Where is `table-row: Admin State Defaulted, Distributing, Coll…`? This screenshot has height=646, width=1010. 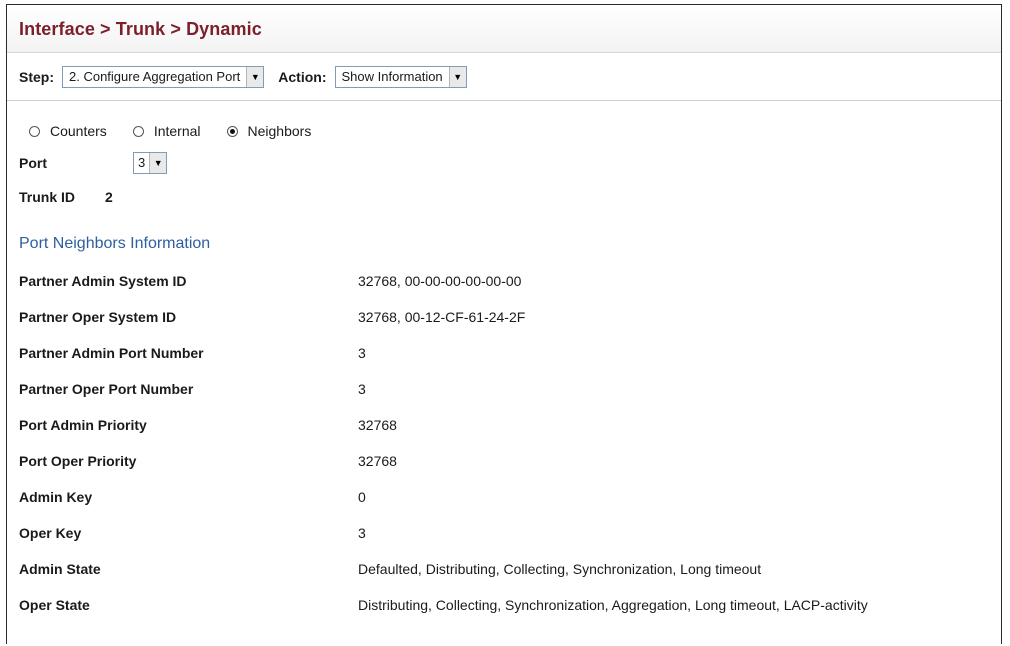
table-row: Admin State Defaulted, Distributing, Coll… is located at coordinates (443, 569).